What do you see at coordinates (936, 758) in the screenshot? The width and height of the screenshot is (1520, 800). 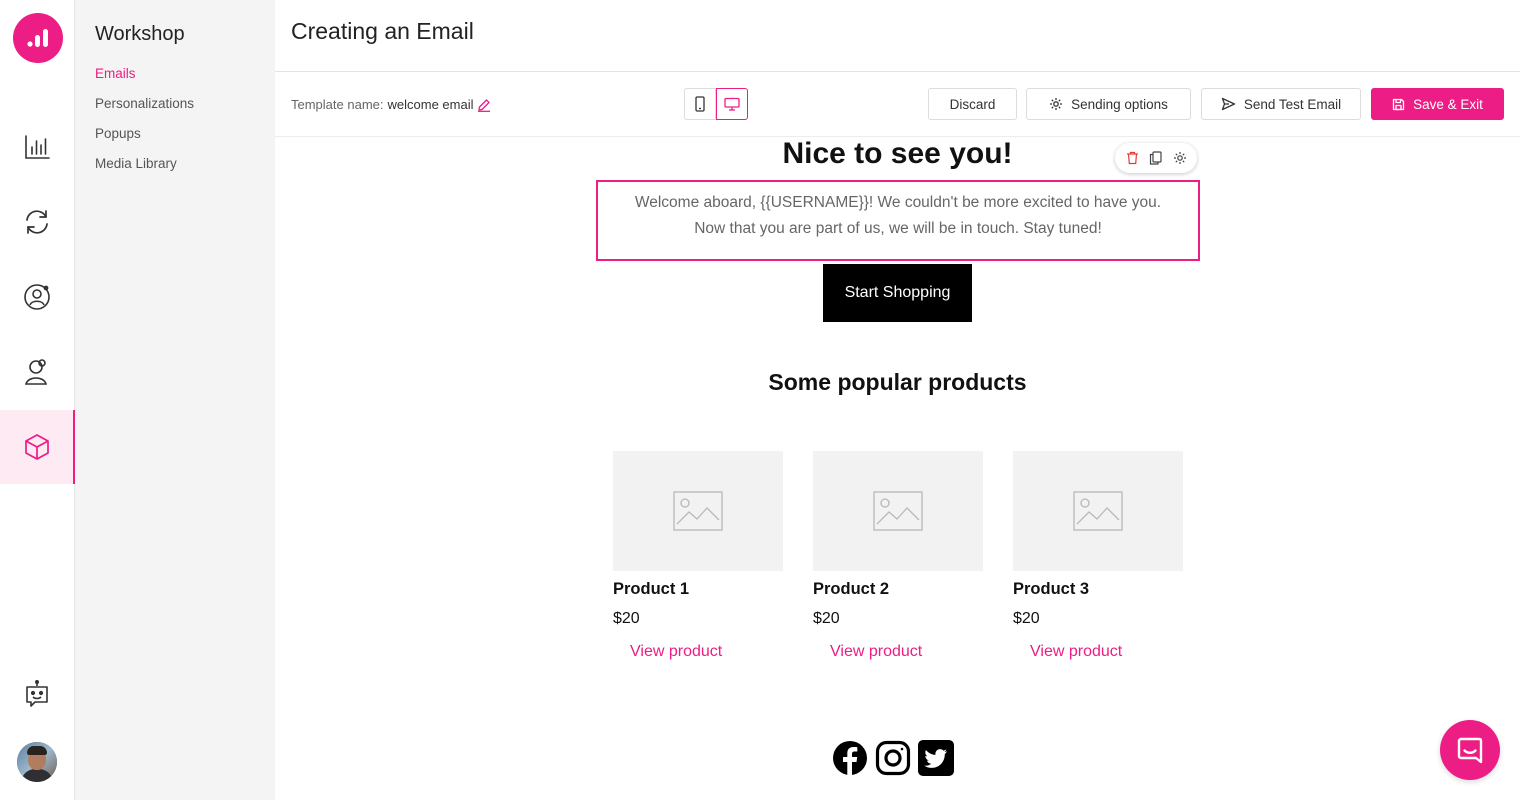 I see `twitter-icon` at bounding box center [936, 758].